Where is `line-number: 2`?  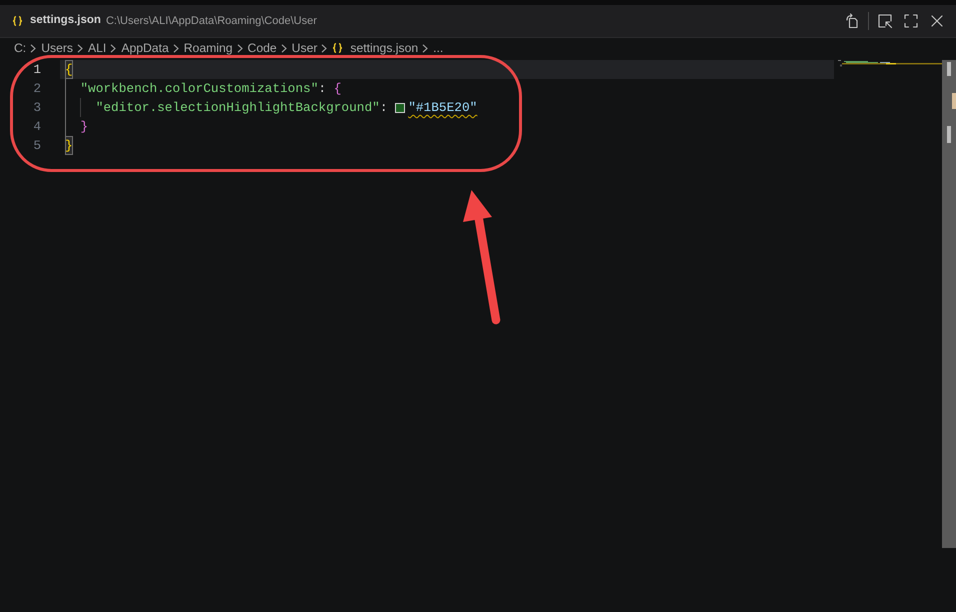 line-number: 2 is located at coordinates (37, 88).